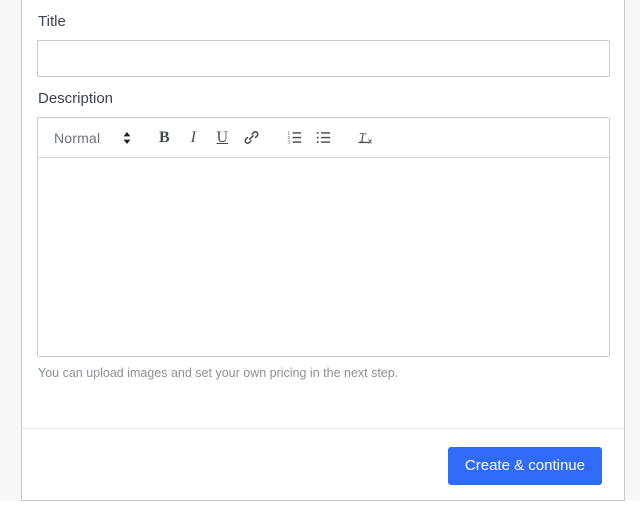 The image size is (640, 518). What do you see at coordinates (320, 509) in the screenshot?
I see `page-white-strip` at bounding box center [320, 509].